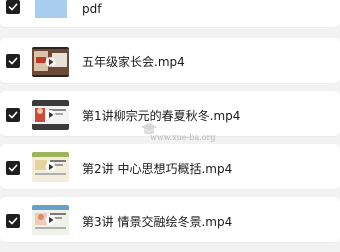 This screenshot has height=252, width=340. I want to click on folder-icon, so click(51, 9).